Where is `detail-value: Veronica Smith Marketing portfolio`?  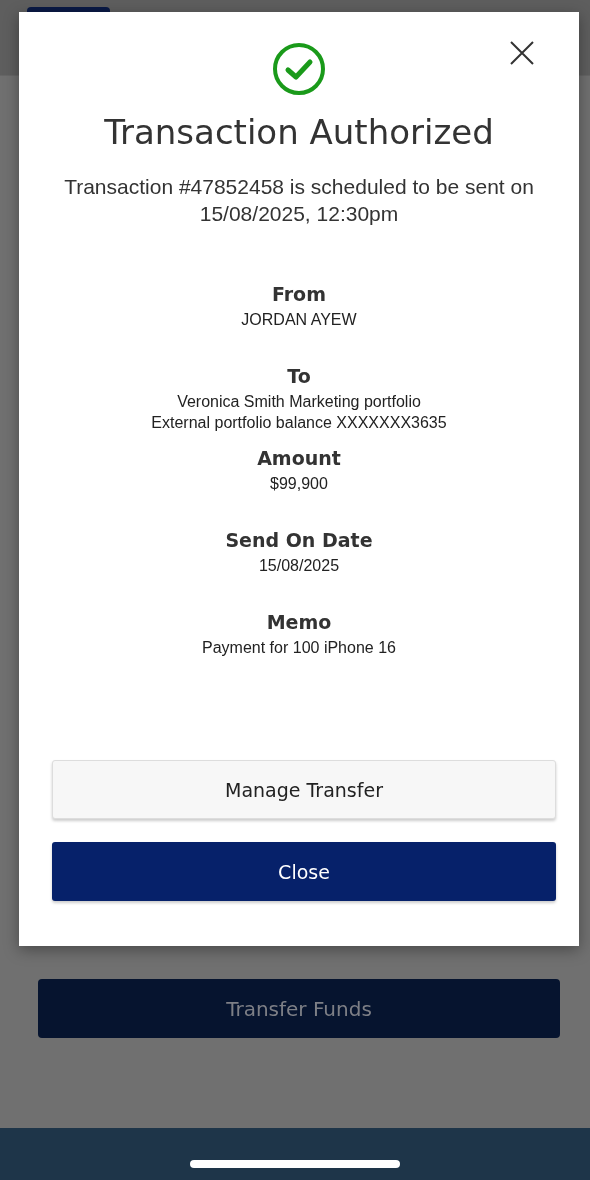
detail-value: Veronica Smith Marketing portfolio is located at coordinates (299, 402).